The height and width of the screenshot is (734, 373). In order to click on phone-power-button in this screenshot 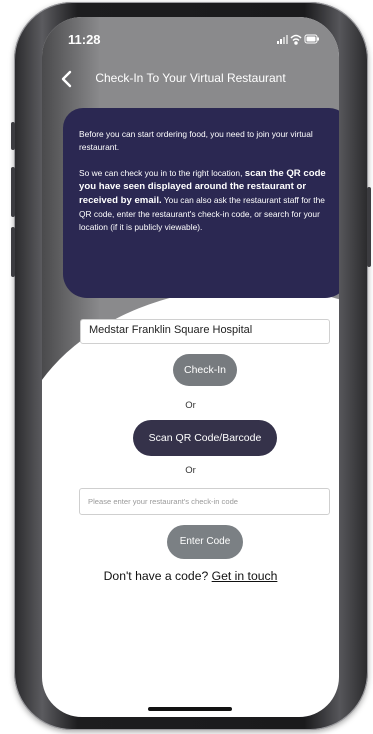, I will do `click(369, 227)`.